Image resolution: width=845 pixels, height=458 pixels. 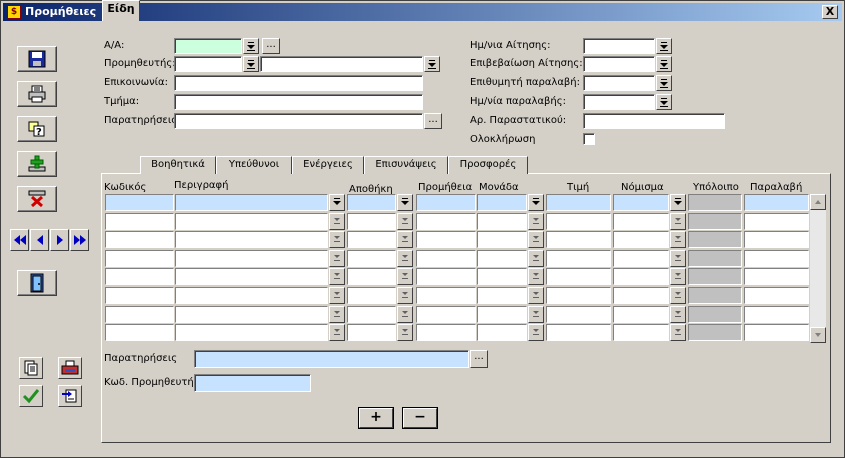 What do you see at coordinates (664, 102) in the screenshot?
I see `receipt-date-dropdown` at bounding box center [664, 102].